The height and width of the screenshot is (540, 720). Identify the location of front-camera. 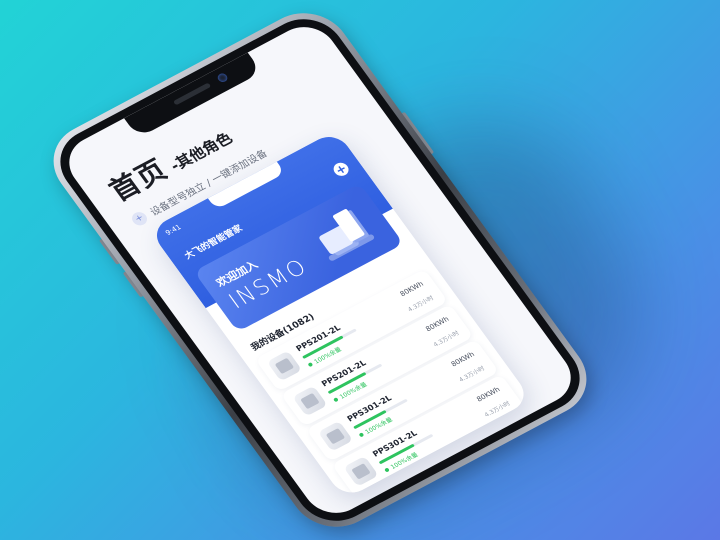
(222, 77).